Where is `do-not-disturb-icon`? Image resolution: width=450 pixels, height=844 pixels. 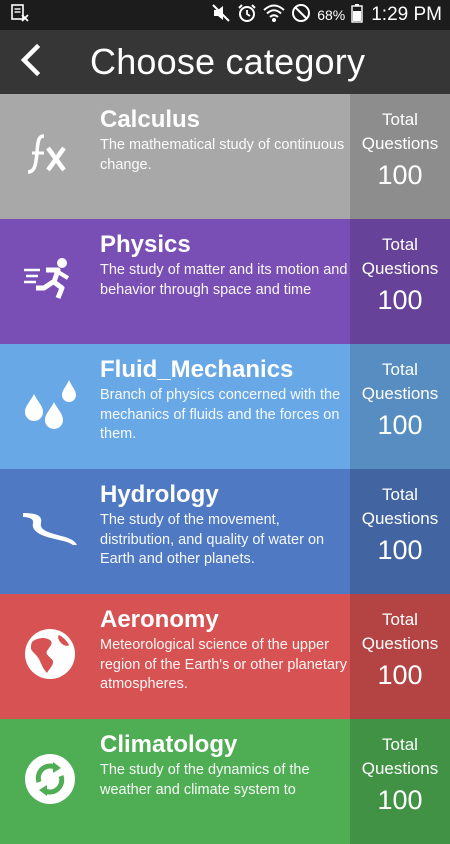
do-not-disturb-icon is located at coordinates (301, 15).